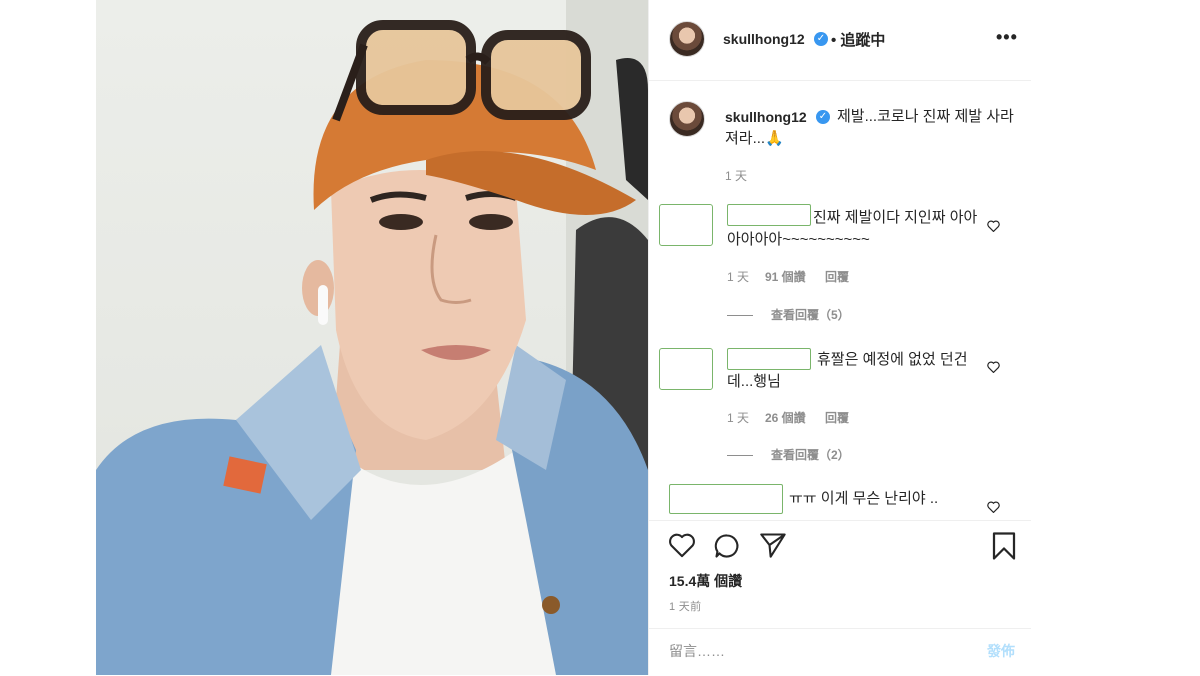 The height and width of the screenshot is (676, 1200). Describe the element at coordinates (810, 455) in the screenshot. I see `view-replies-label: 查看回覆（2）` at that location.